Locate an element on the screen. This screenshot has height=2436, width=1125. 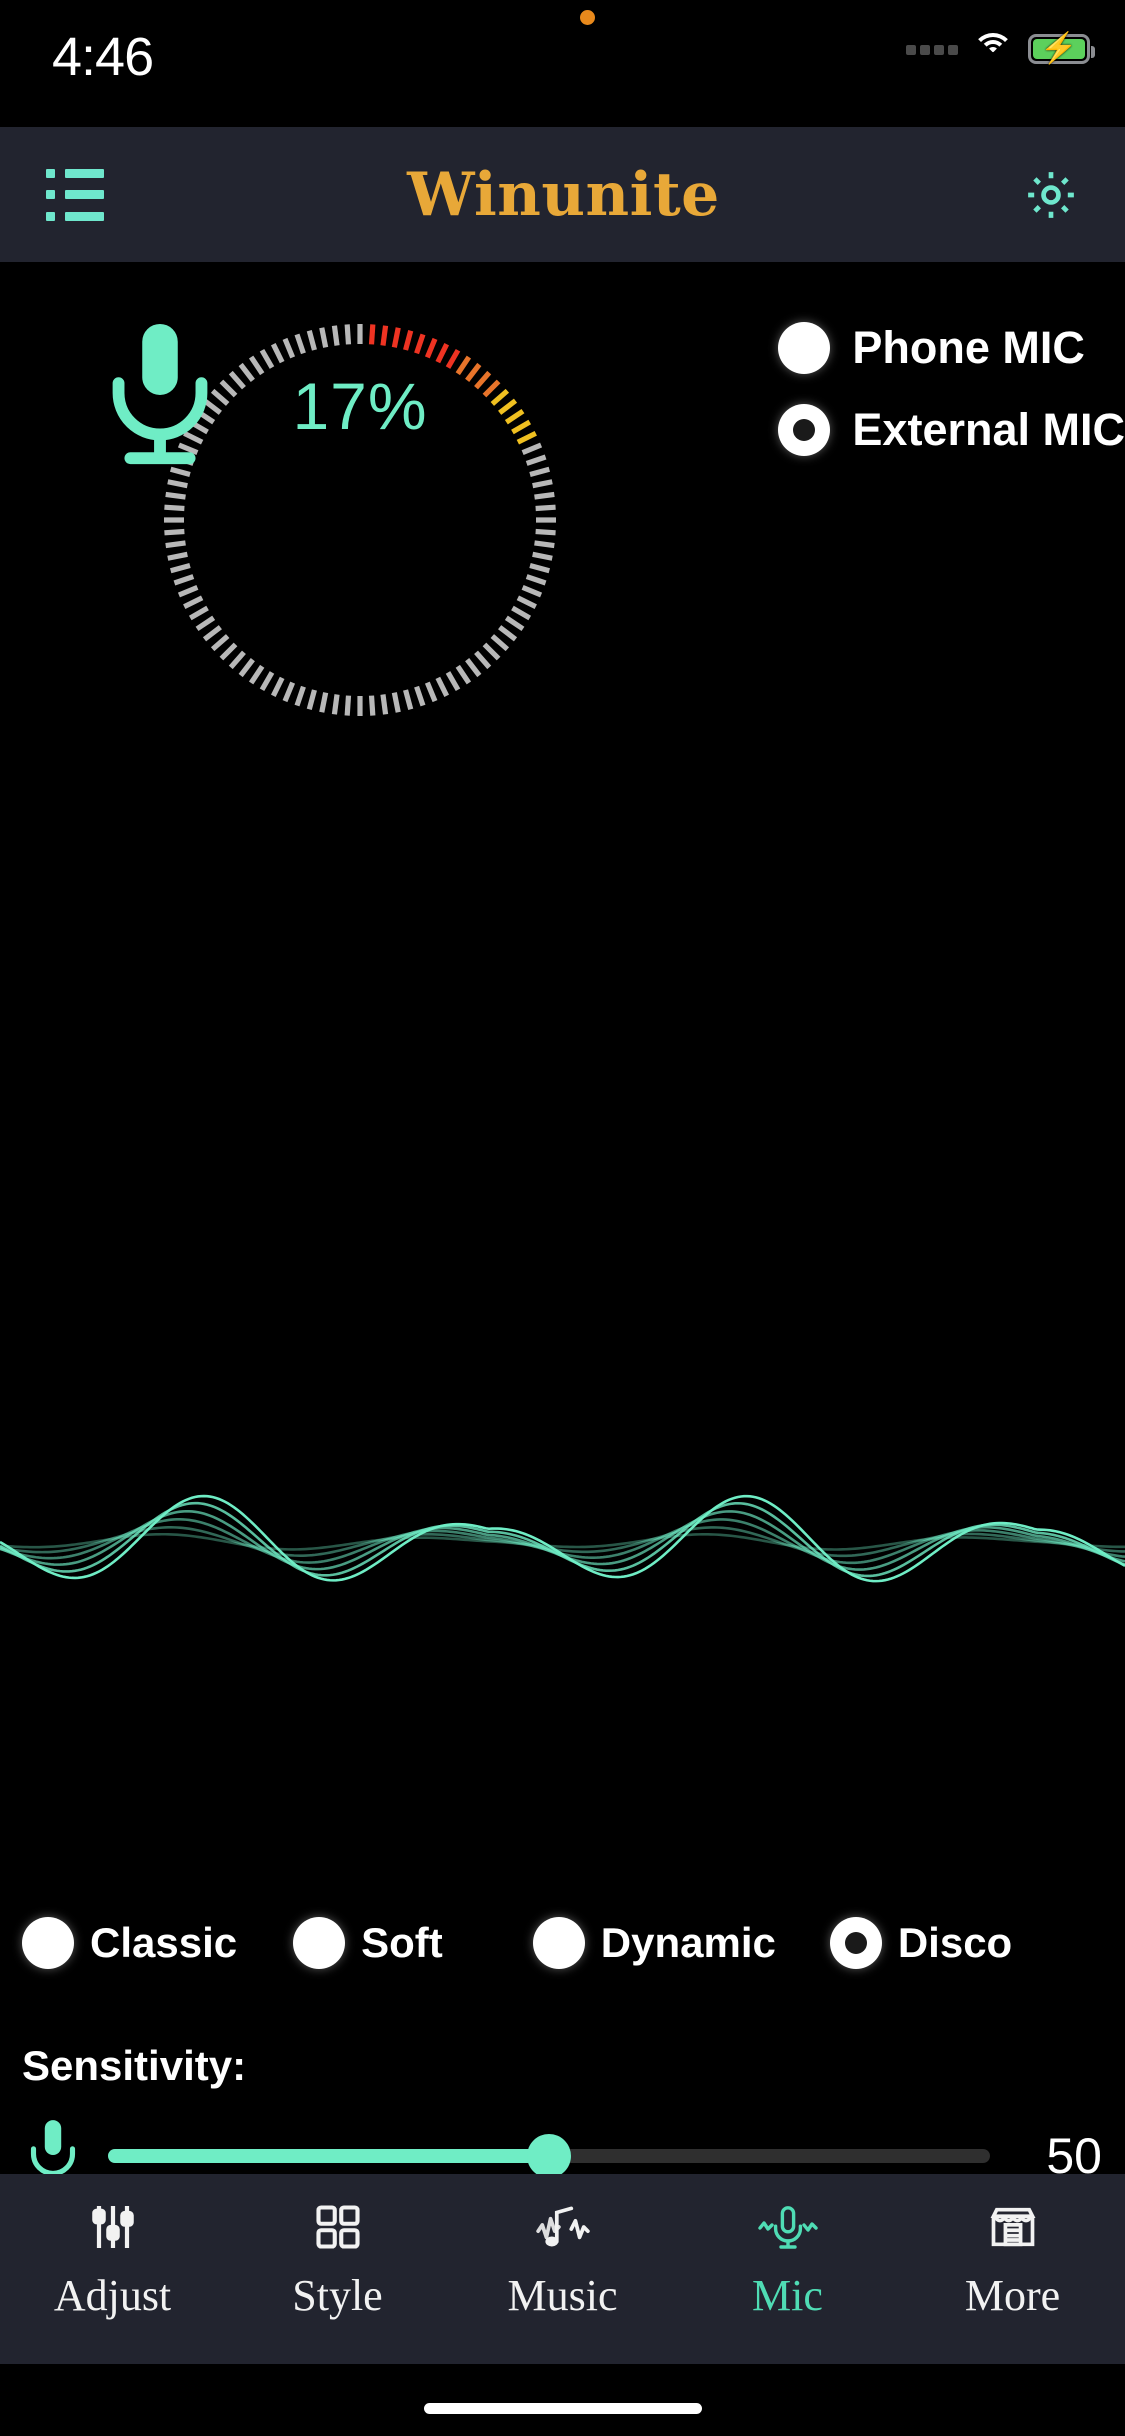
style-option-classic: Classic is located at coordinates (129, 1943).